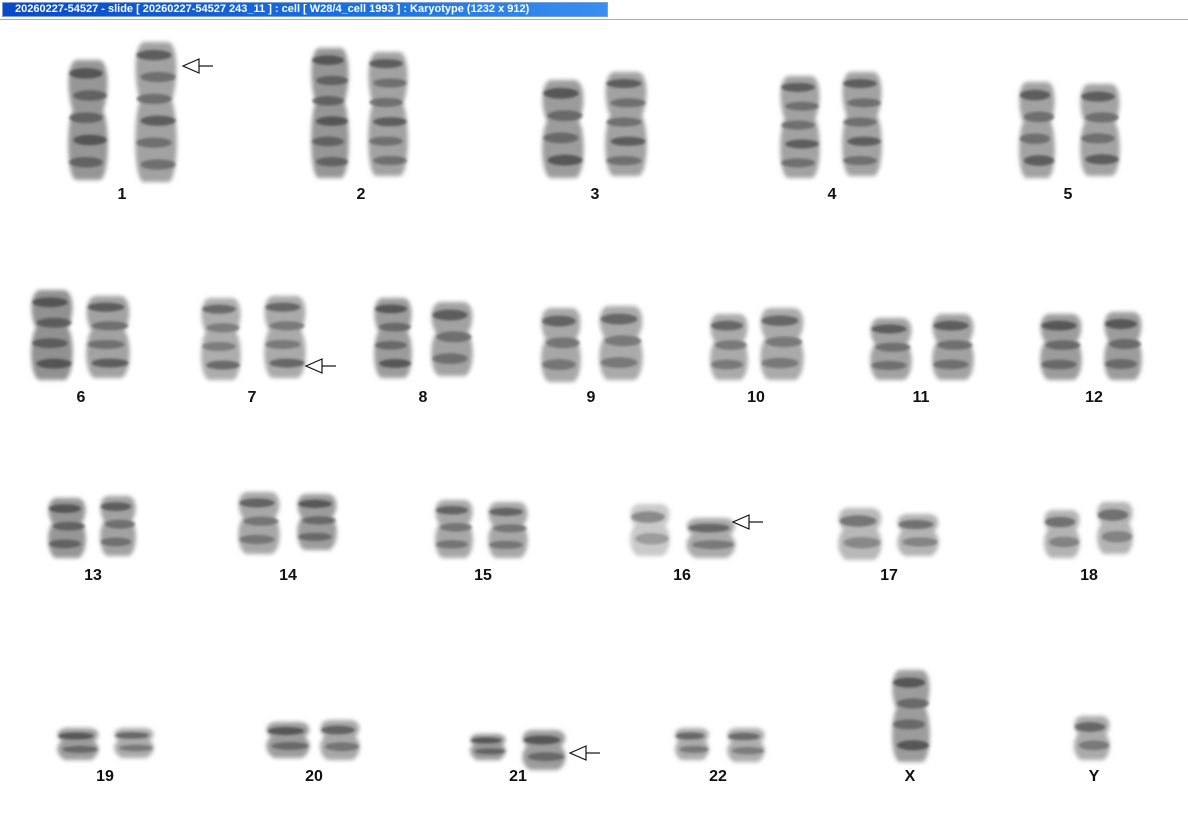 The height and width of the screenshot is (833, 1188). I want to click on chromosome-21-b, so click(544, 750).